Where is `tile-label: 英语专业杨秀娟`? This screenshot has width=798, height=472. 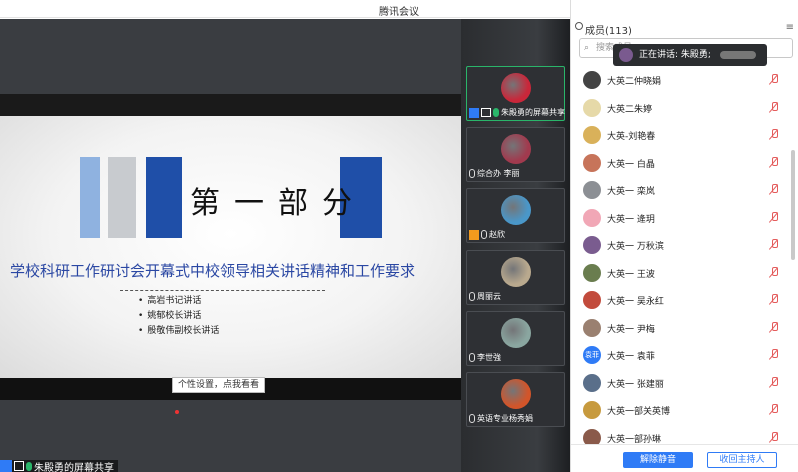 tile-label: 英语专业杨秀娟 is located at coordinates (501, 418).